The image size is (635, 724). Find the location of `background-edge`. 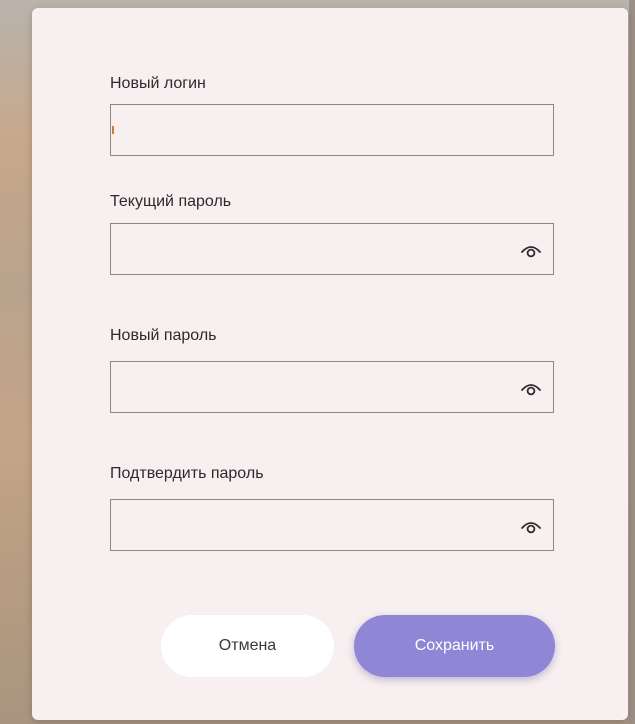

background-edge is located at coordinates (632, 362).